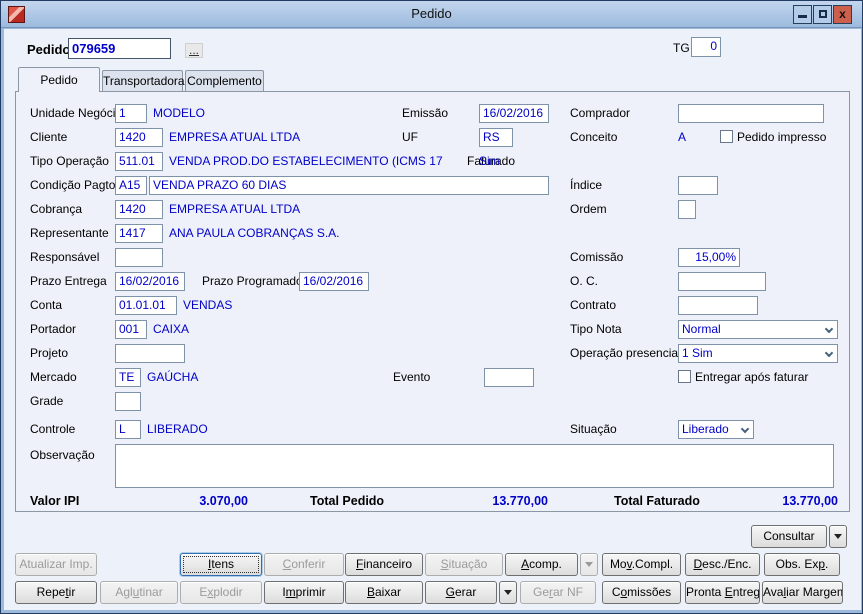 The height and width of the screenshot is (614, 863). Describe the element at coordinates (842, 14) in the screenshot. I see `close-button: x` at that location.